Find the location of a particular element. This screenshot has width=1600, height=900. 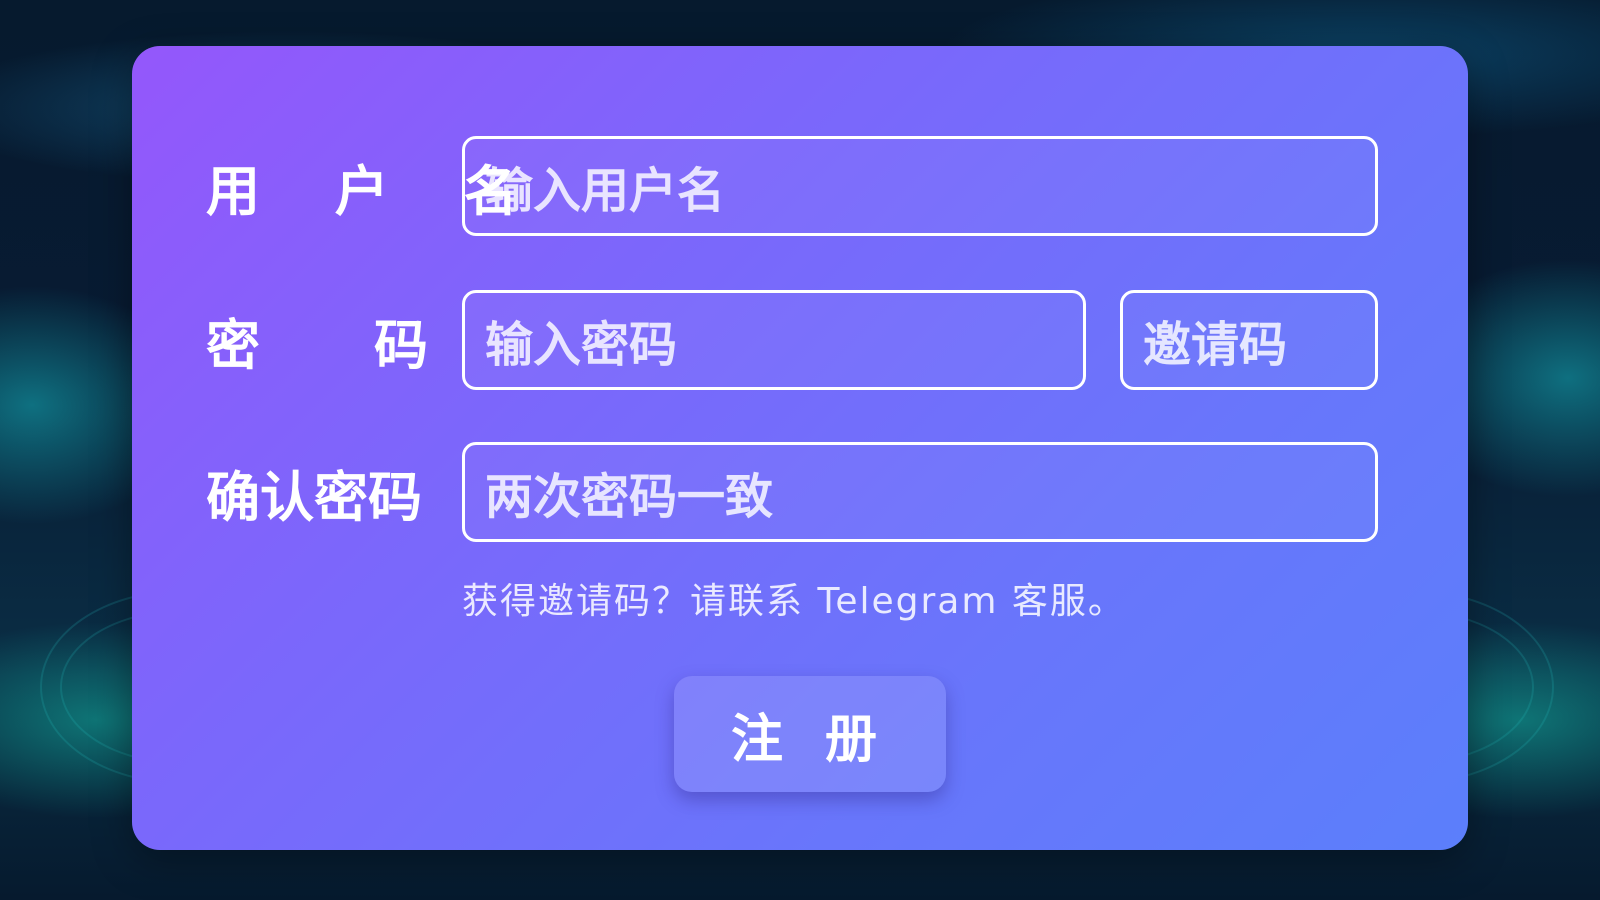

username-label: 用 户 名 is located at coordinates (376, 191).